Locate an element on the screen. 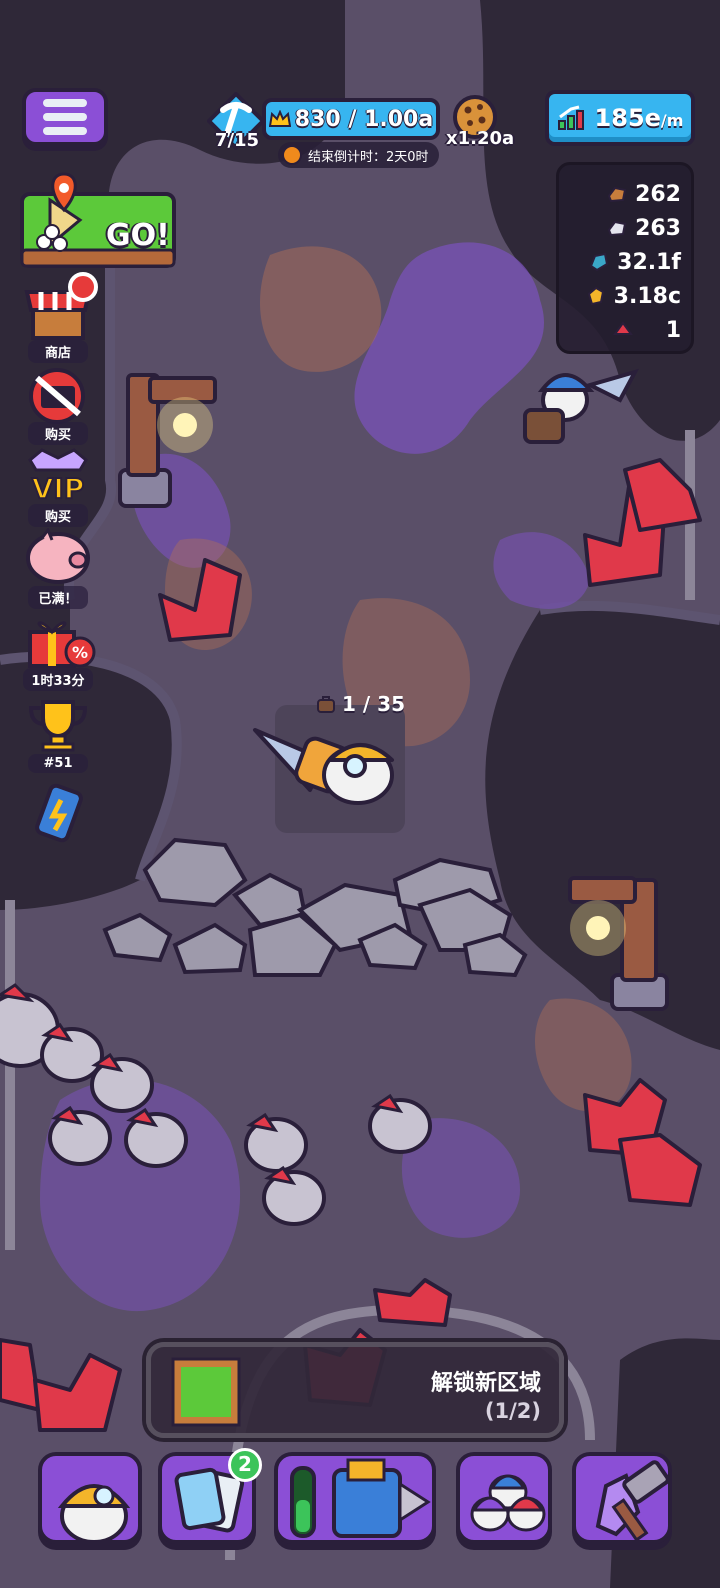 Image resolution: width=720 pixels, height=1588 pixels. resource-row: 262 is located at coordinates (620, 194).